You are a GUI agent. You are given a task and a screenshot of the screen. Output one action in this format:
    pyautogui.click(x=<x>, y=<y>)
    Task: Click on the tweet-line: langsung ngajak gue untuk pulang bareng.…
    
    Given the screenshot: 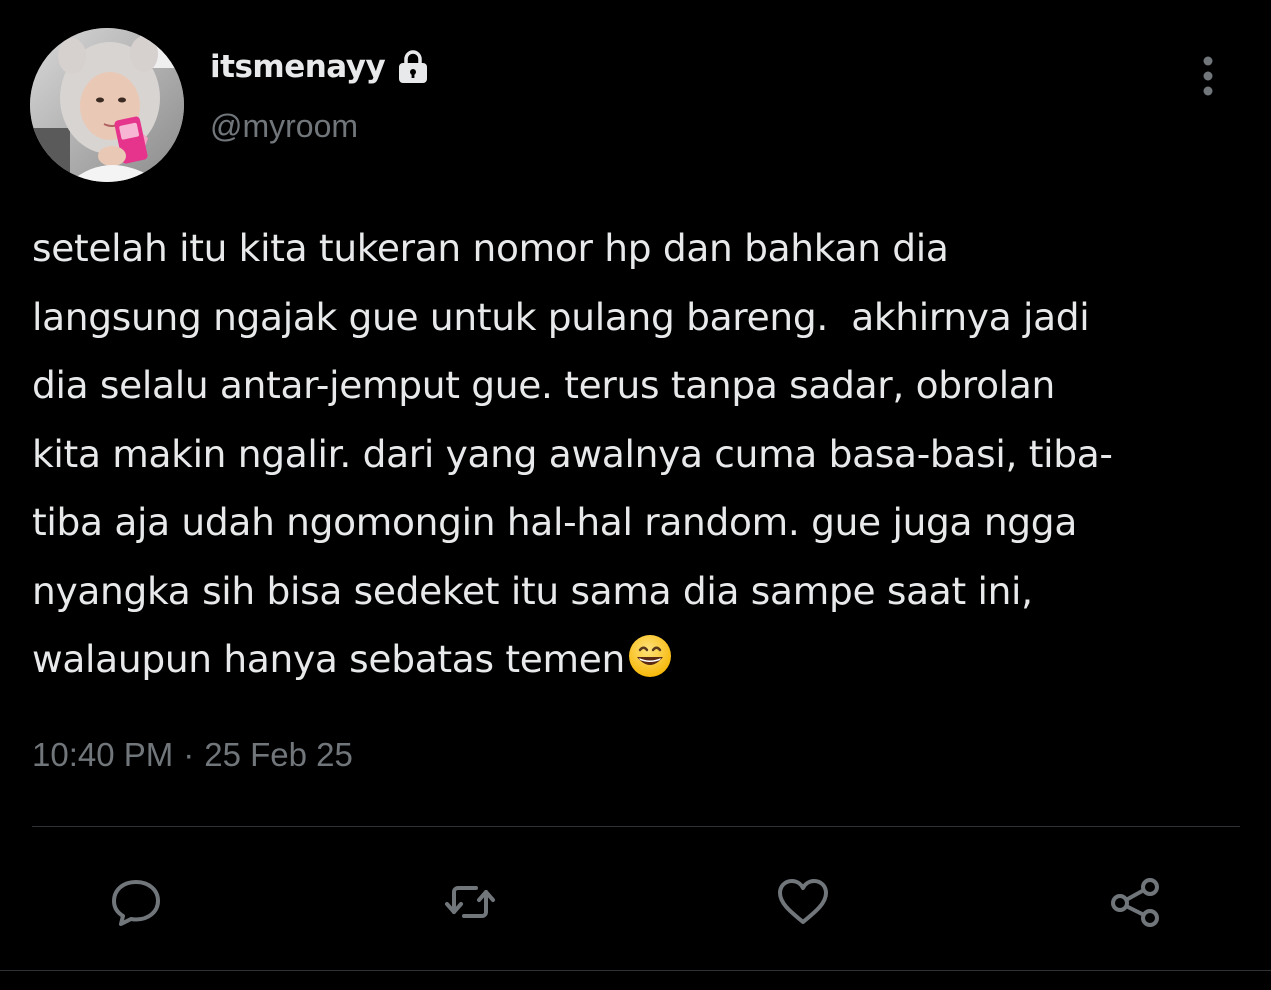 What is the action you would take?
    pyautogui.click(x=561, y=316)
    